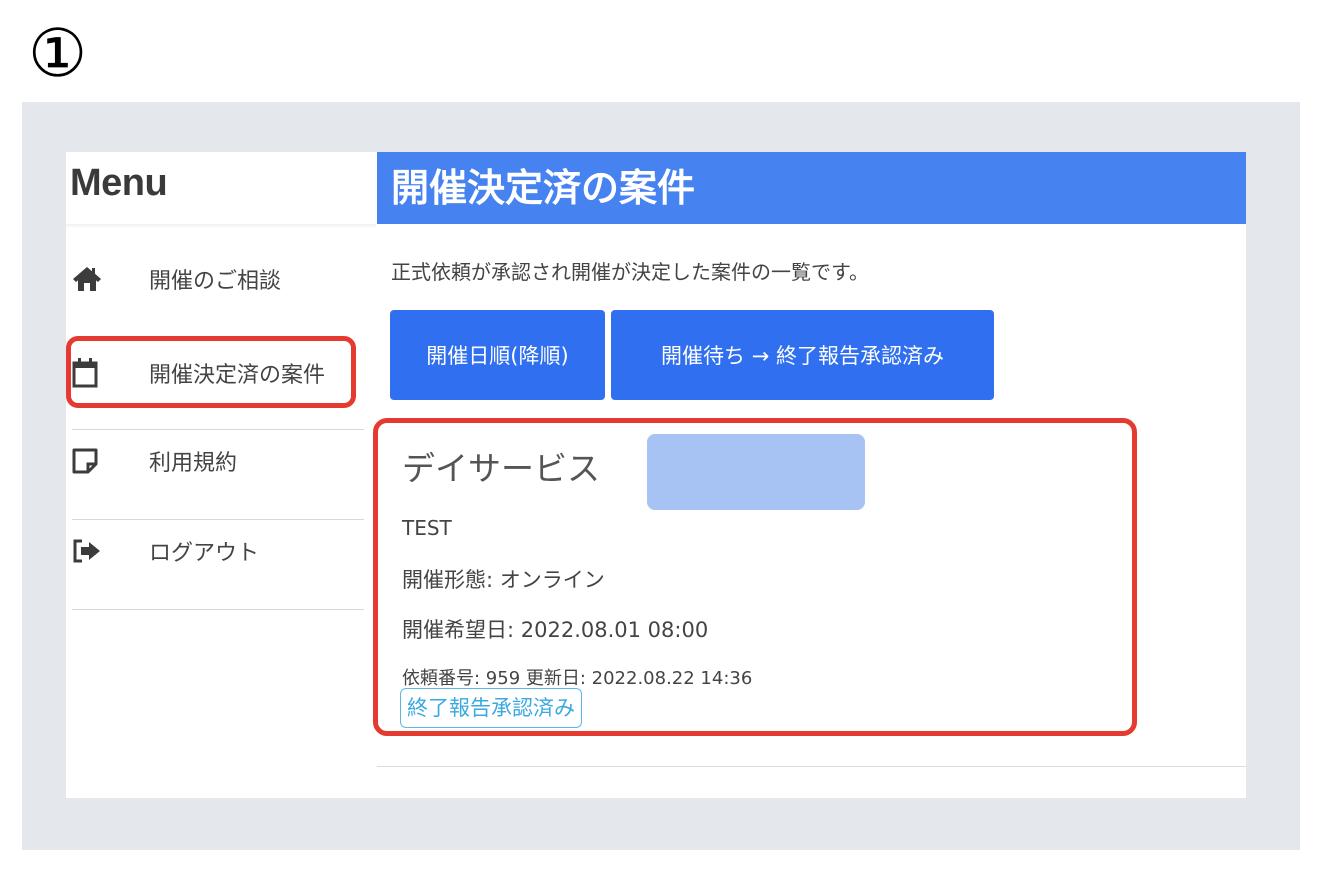 The image size is (1320, 872). I want to click on logout-icon, so click(92, 551).